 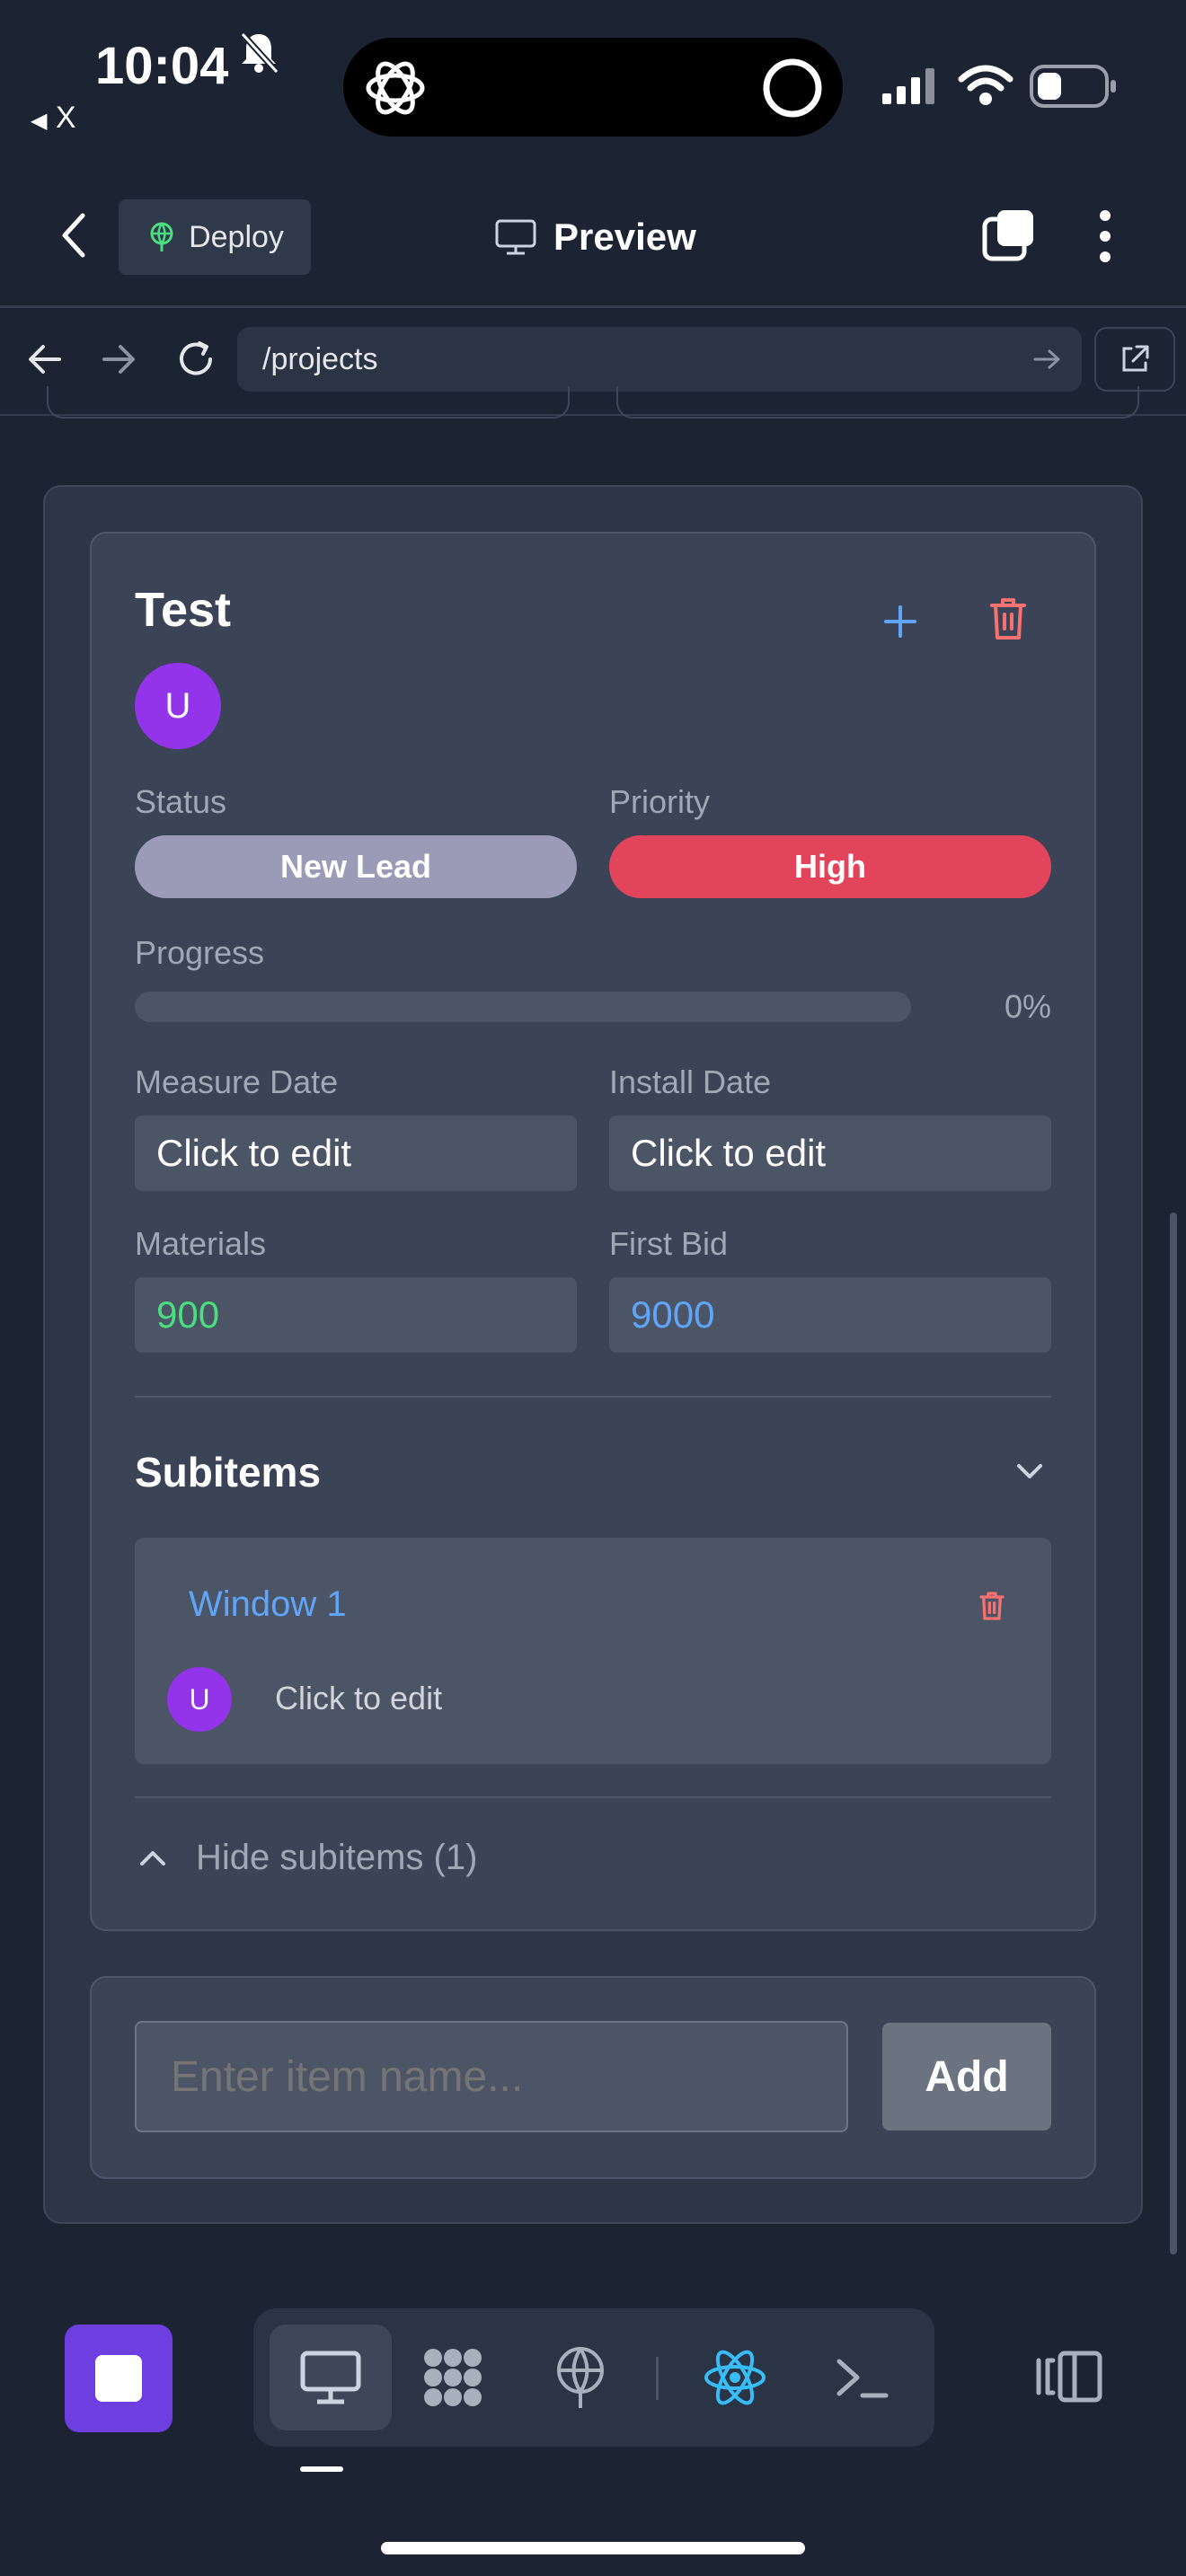 I want to click on preview-title: Preview, so click(x=595, y=237).